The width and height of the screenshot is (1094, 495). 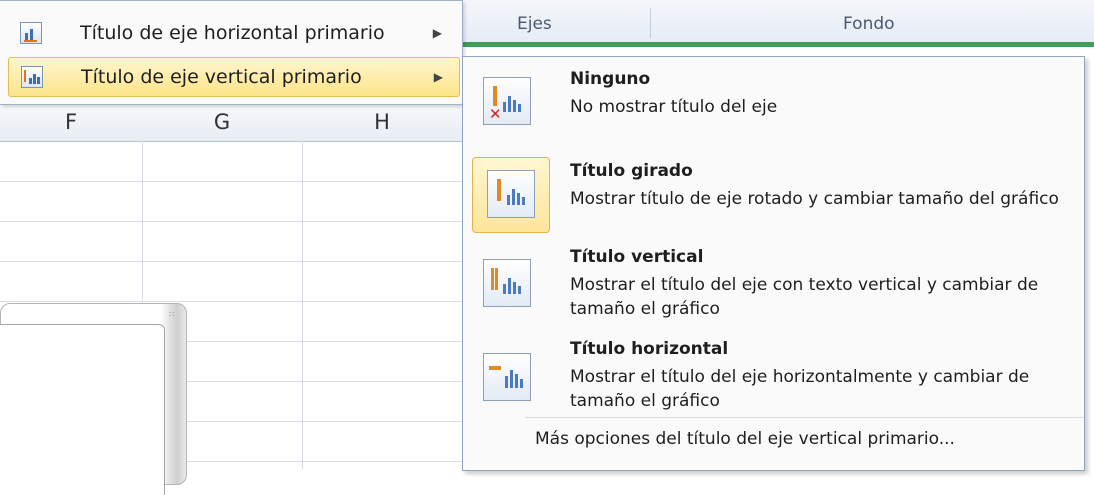 What do you see at coordinates (507, 101) in the screenshot?
I see `no-title-icon: ✕` at bounding box center [507, 101].